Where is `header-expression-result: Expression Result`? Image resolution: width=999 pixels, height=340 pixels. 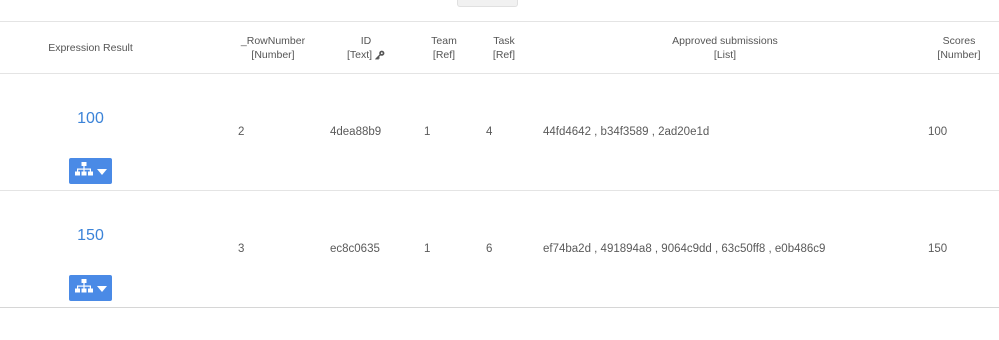
header-expression-result: Expression Result is located at coordinates (90, 47).